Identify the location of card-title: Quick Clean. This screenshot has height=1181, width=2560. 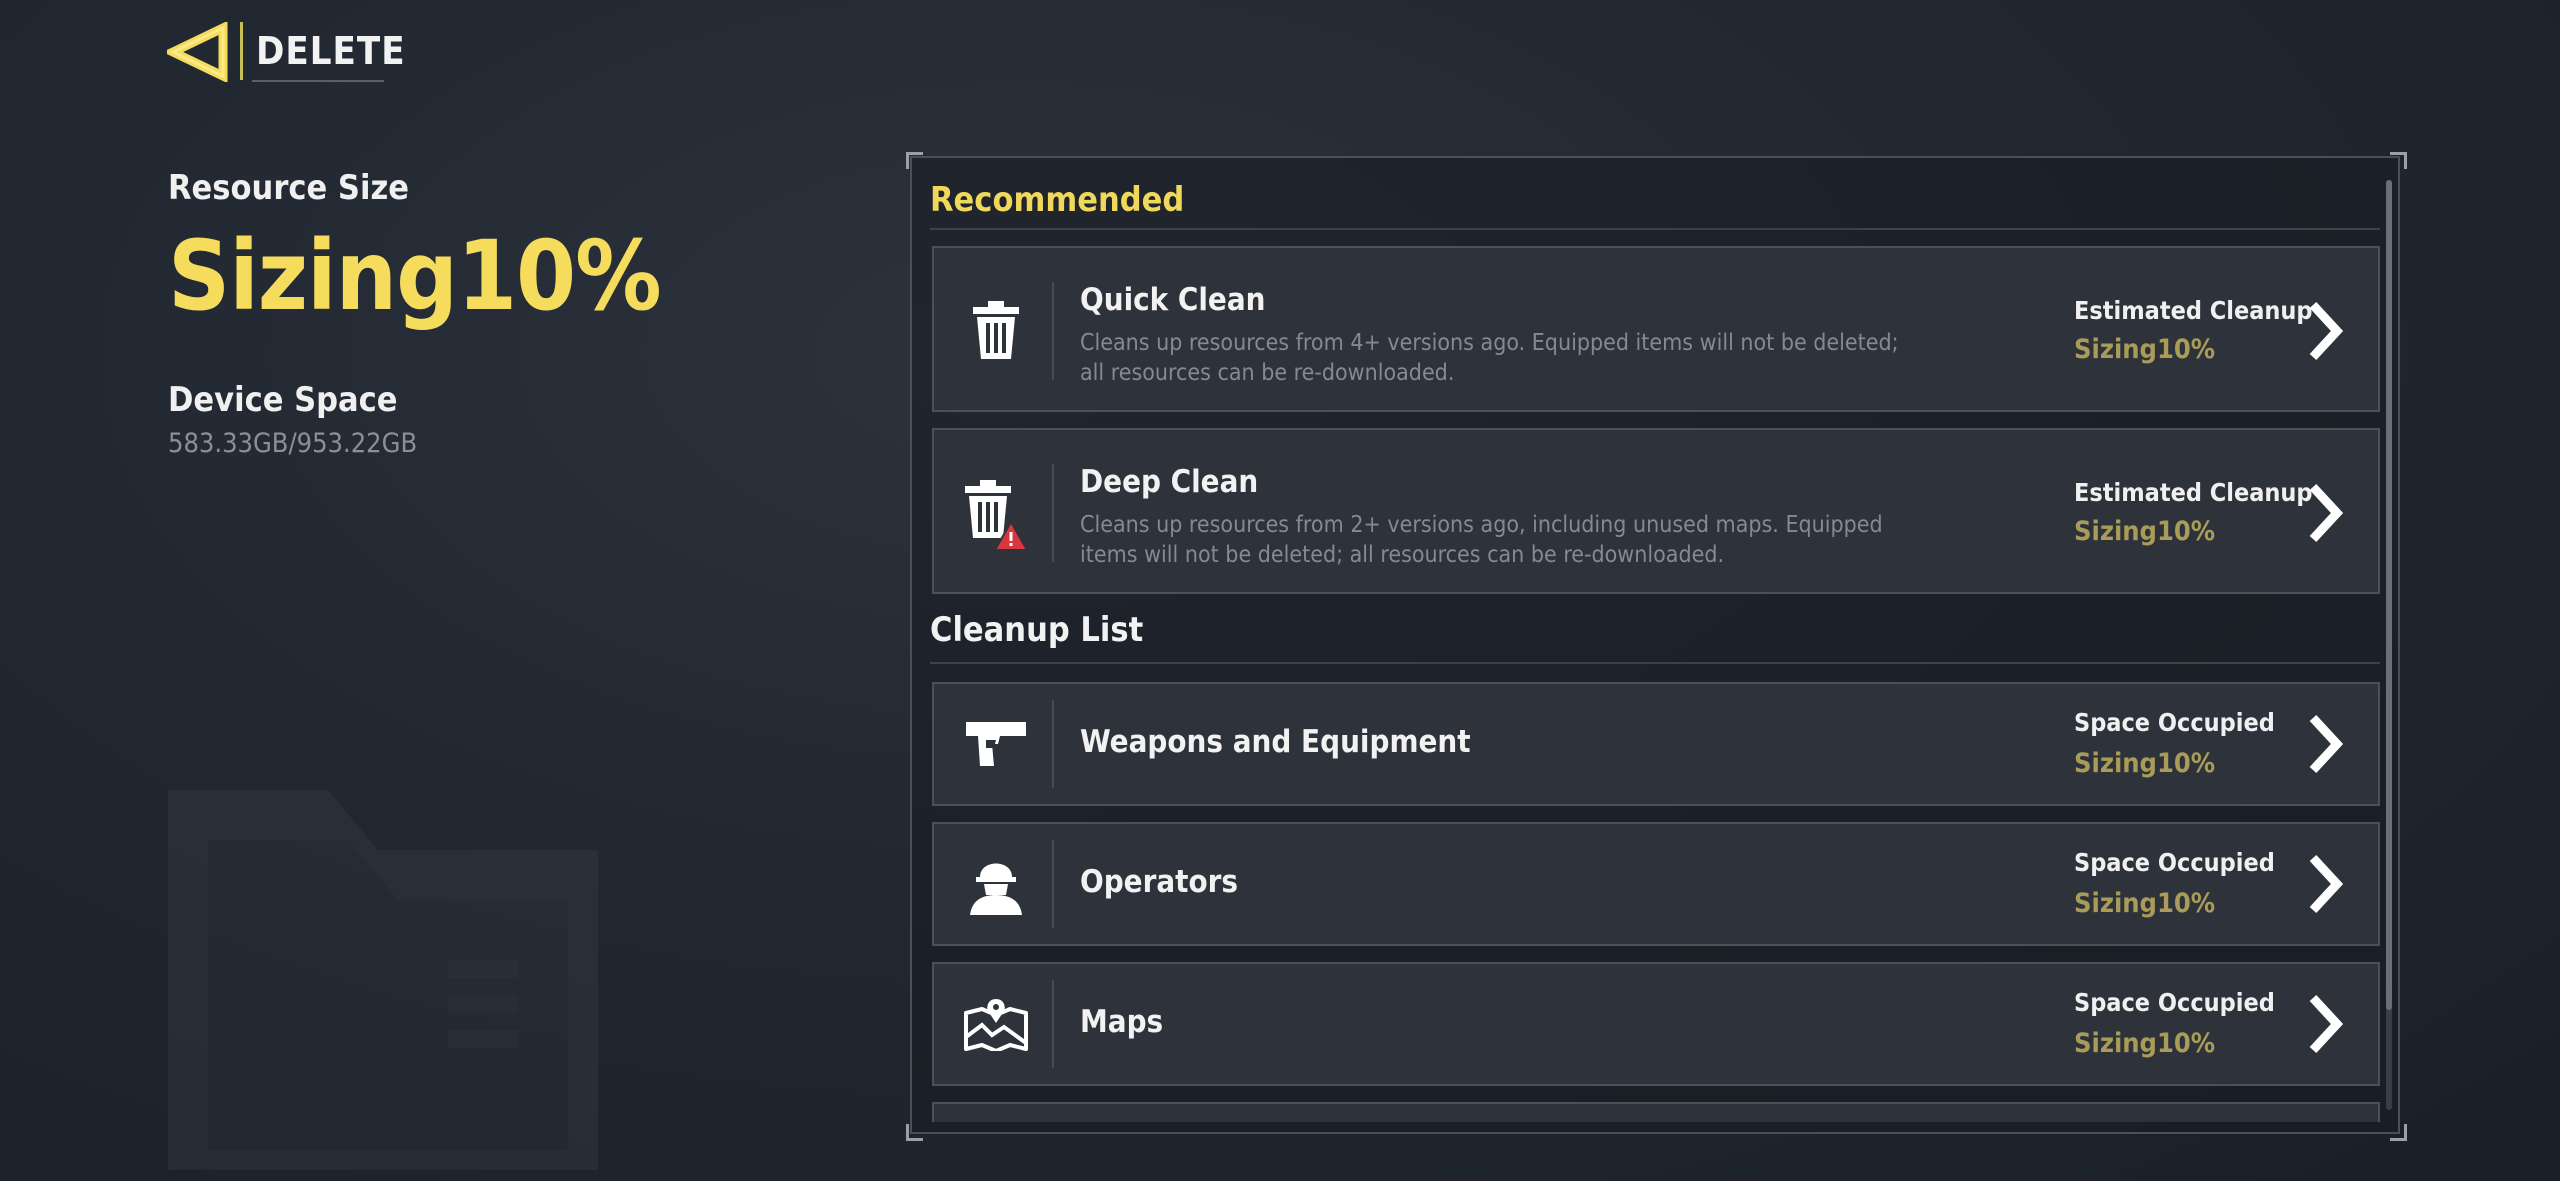
(1173, 300).